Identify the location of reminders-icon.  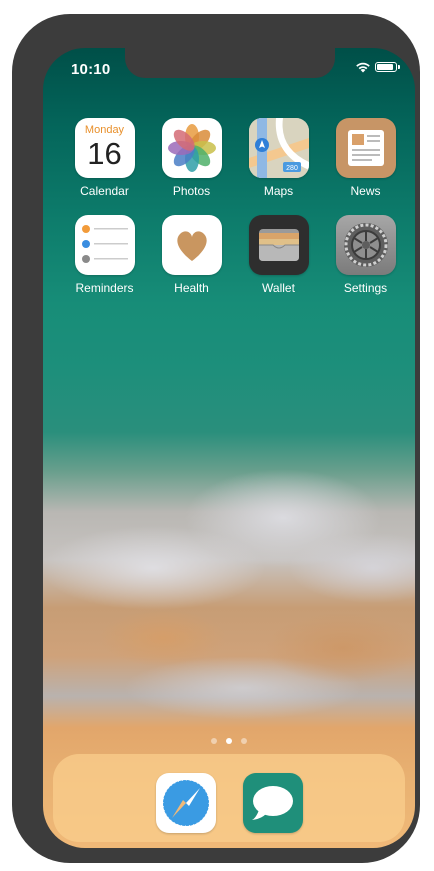
(104, 245).